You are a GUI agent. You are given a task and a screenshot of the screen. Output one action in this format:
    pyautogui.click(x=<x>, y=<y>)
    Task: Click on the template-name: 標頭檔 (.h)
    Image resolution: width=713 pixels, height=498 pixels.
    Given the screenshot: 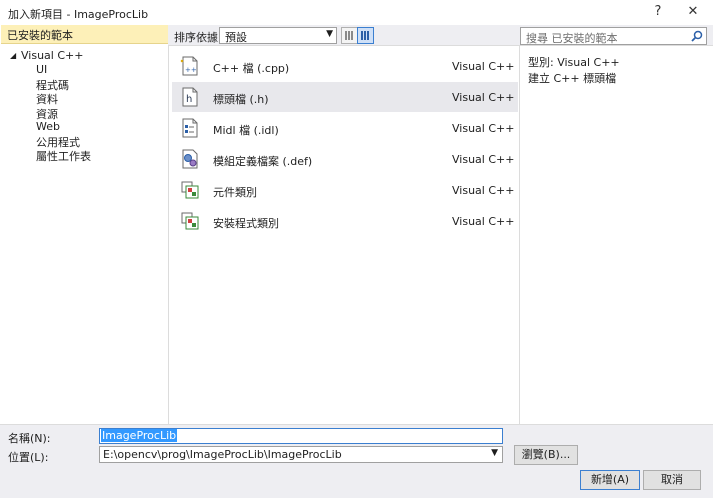 What is the action you would take?
    pyautogui.click(x=241, y=99)
    